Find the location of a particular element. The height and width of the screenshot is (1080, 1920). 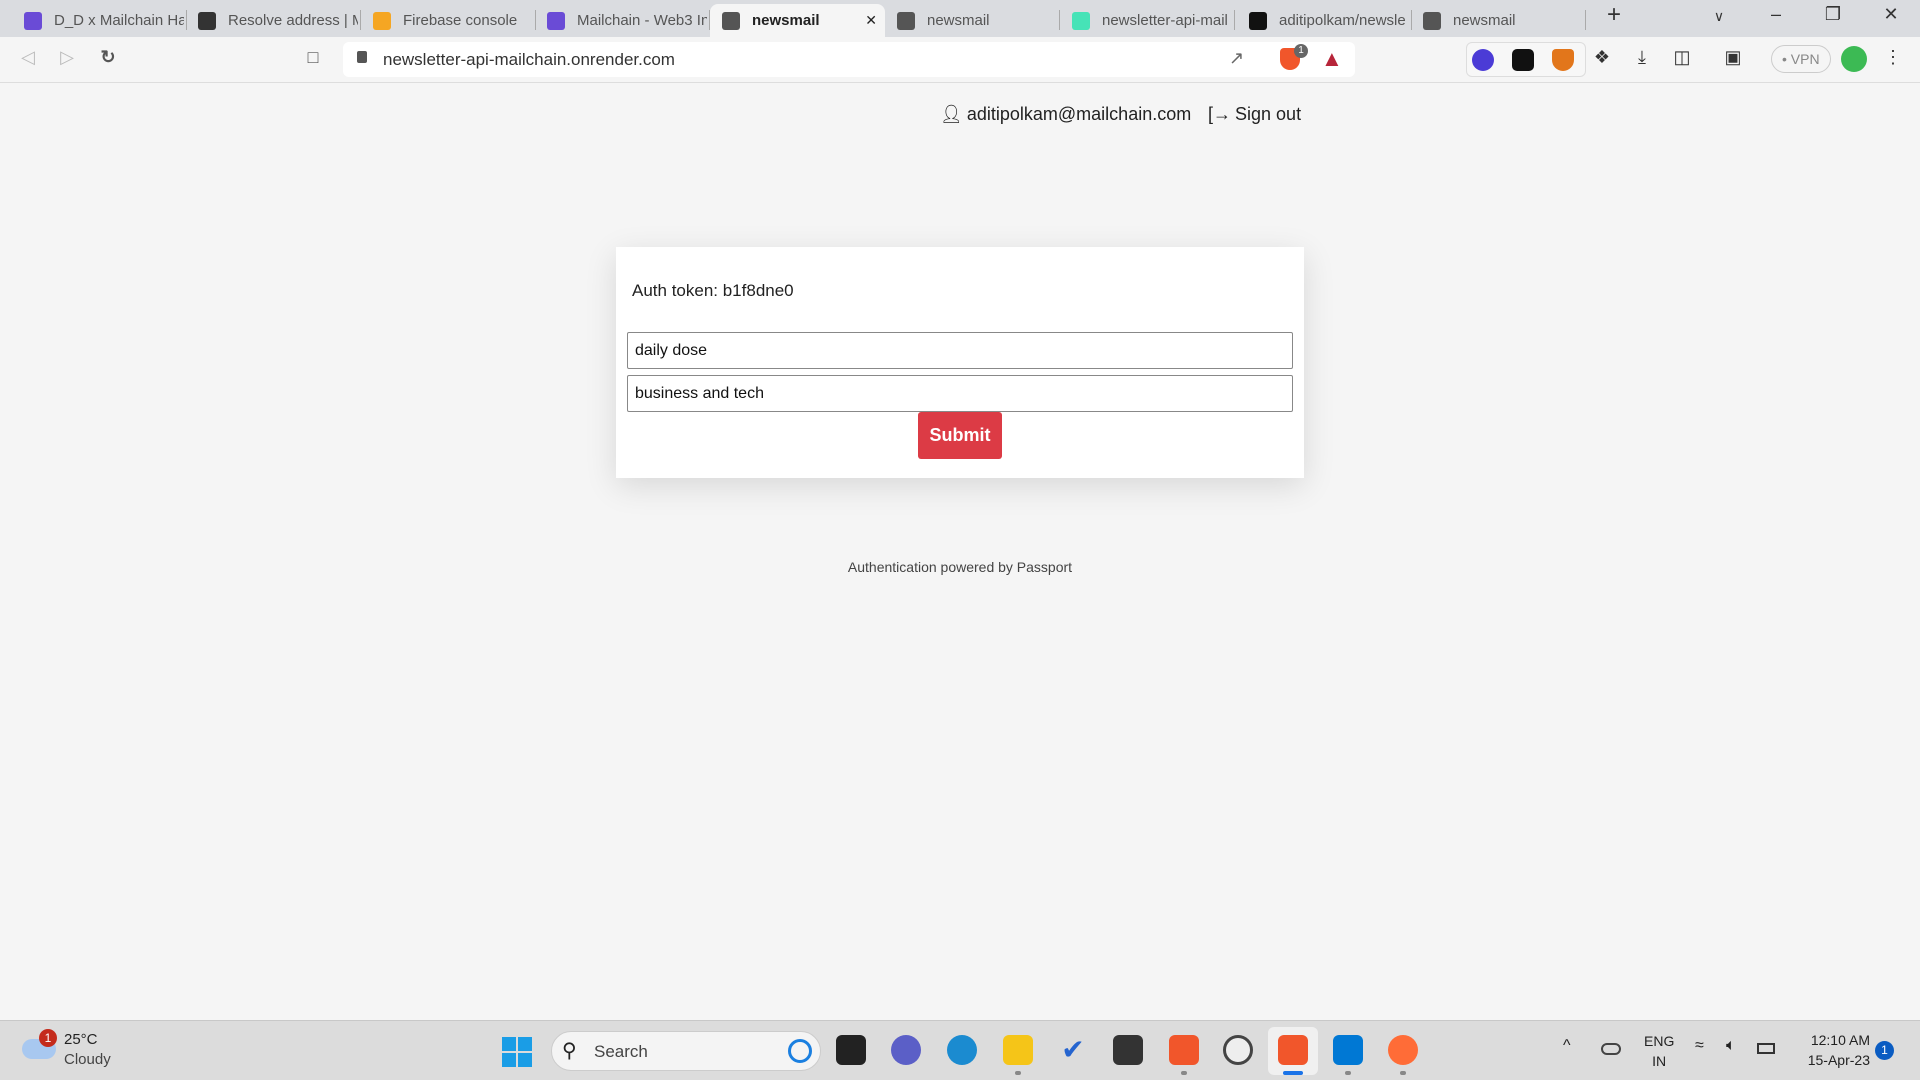

tab-6: newsletter-api-mail is located at coordinates (1147, 20).